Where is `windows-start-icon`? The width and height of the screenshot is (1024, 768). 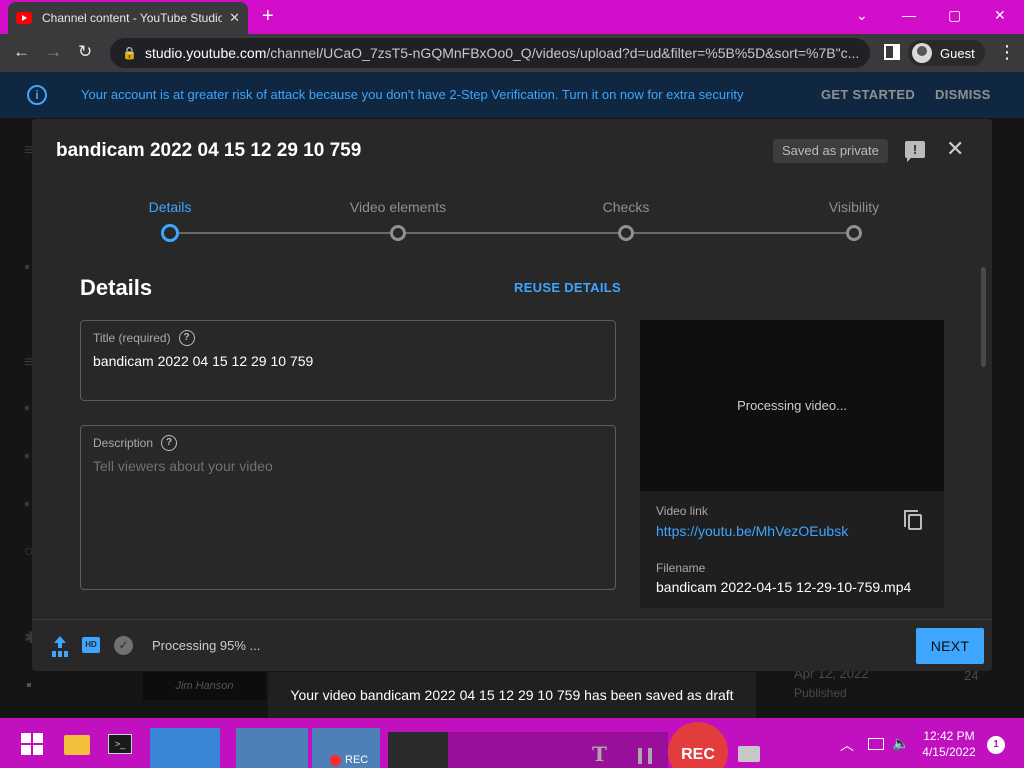
windows-start-icon is located at coordinates (32, 744).